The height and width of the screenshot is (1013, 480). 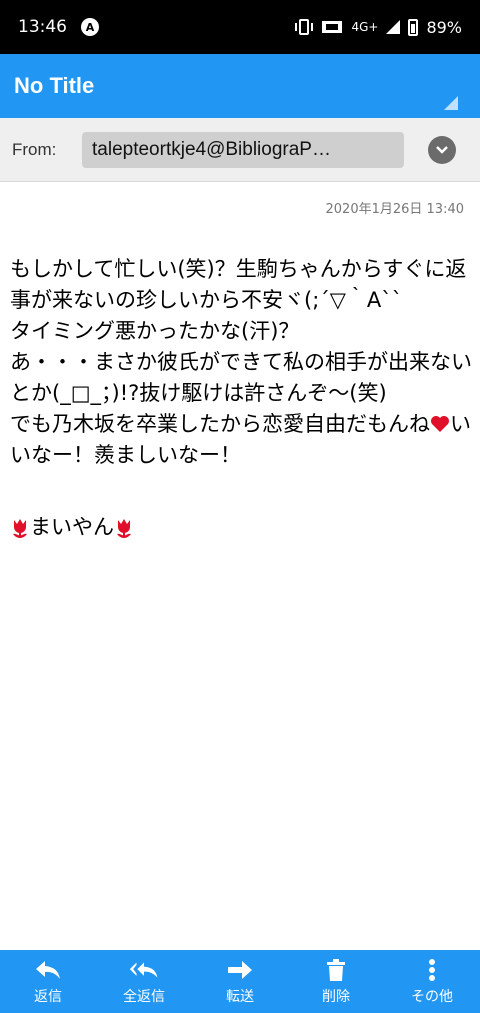 What do you see at coordinates (220, 424) in the screenshot?
I see `message-text: でも乃木坂を卒業したから恋愛自由だもんね` at bounding box center [220, 424].